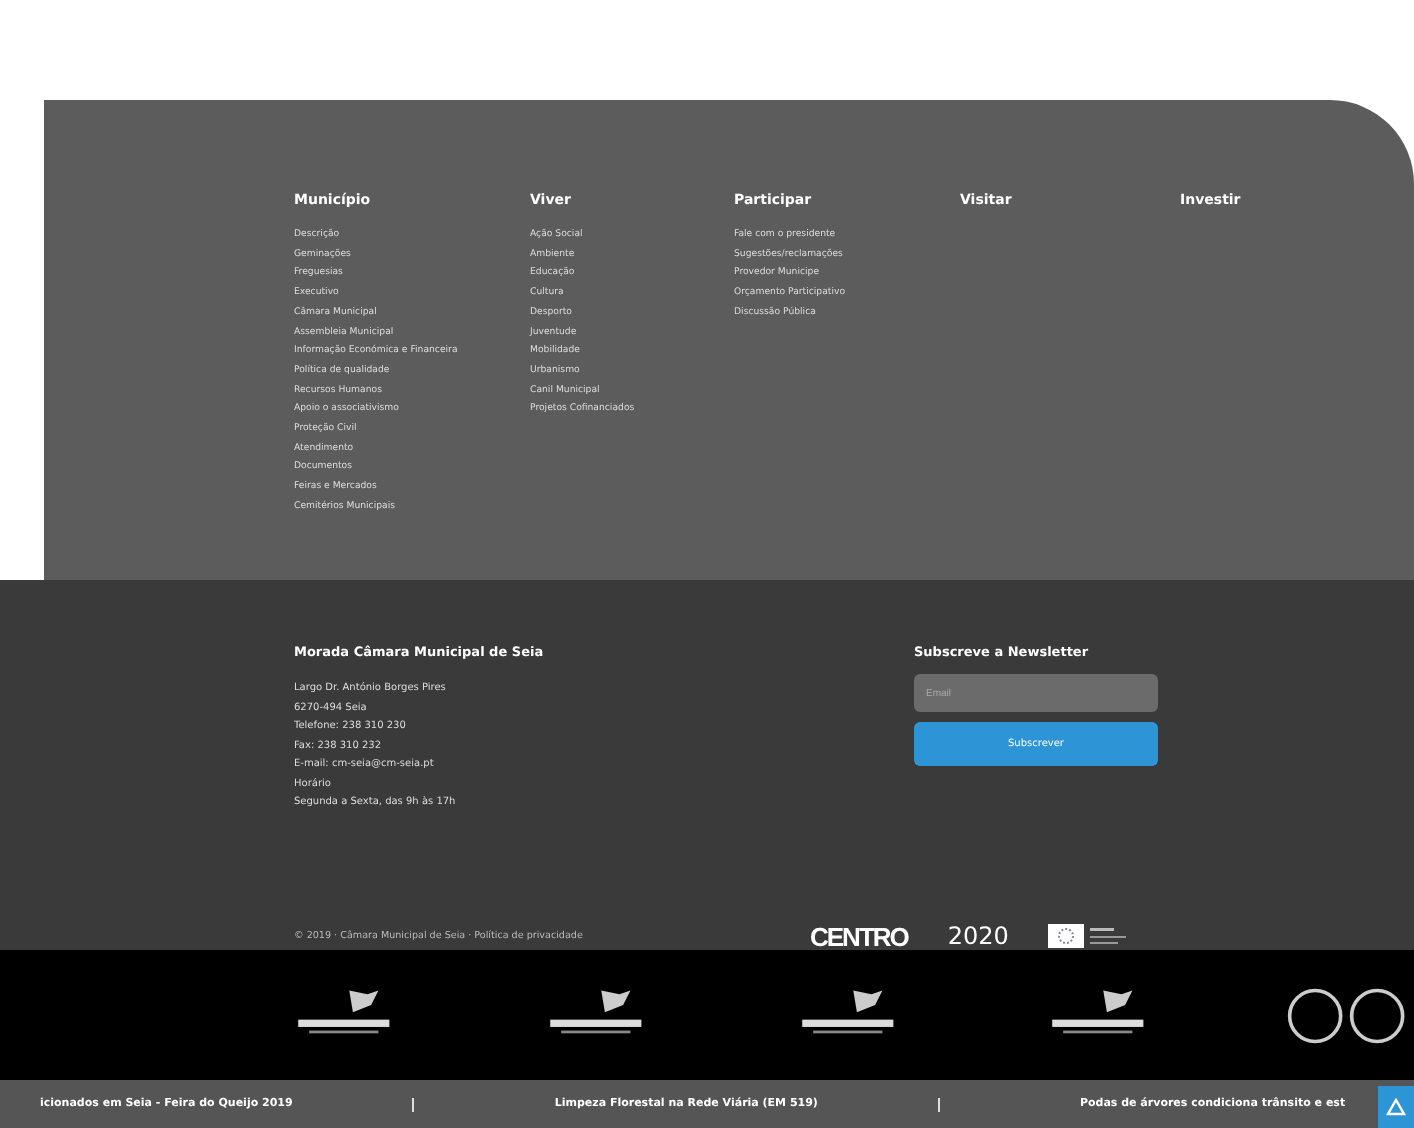 This screenshot has width=1414, height=1128. I want to click on portugal-2020-logo: 2020, so click(978, 936).